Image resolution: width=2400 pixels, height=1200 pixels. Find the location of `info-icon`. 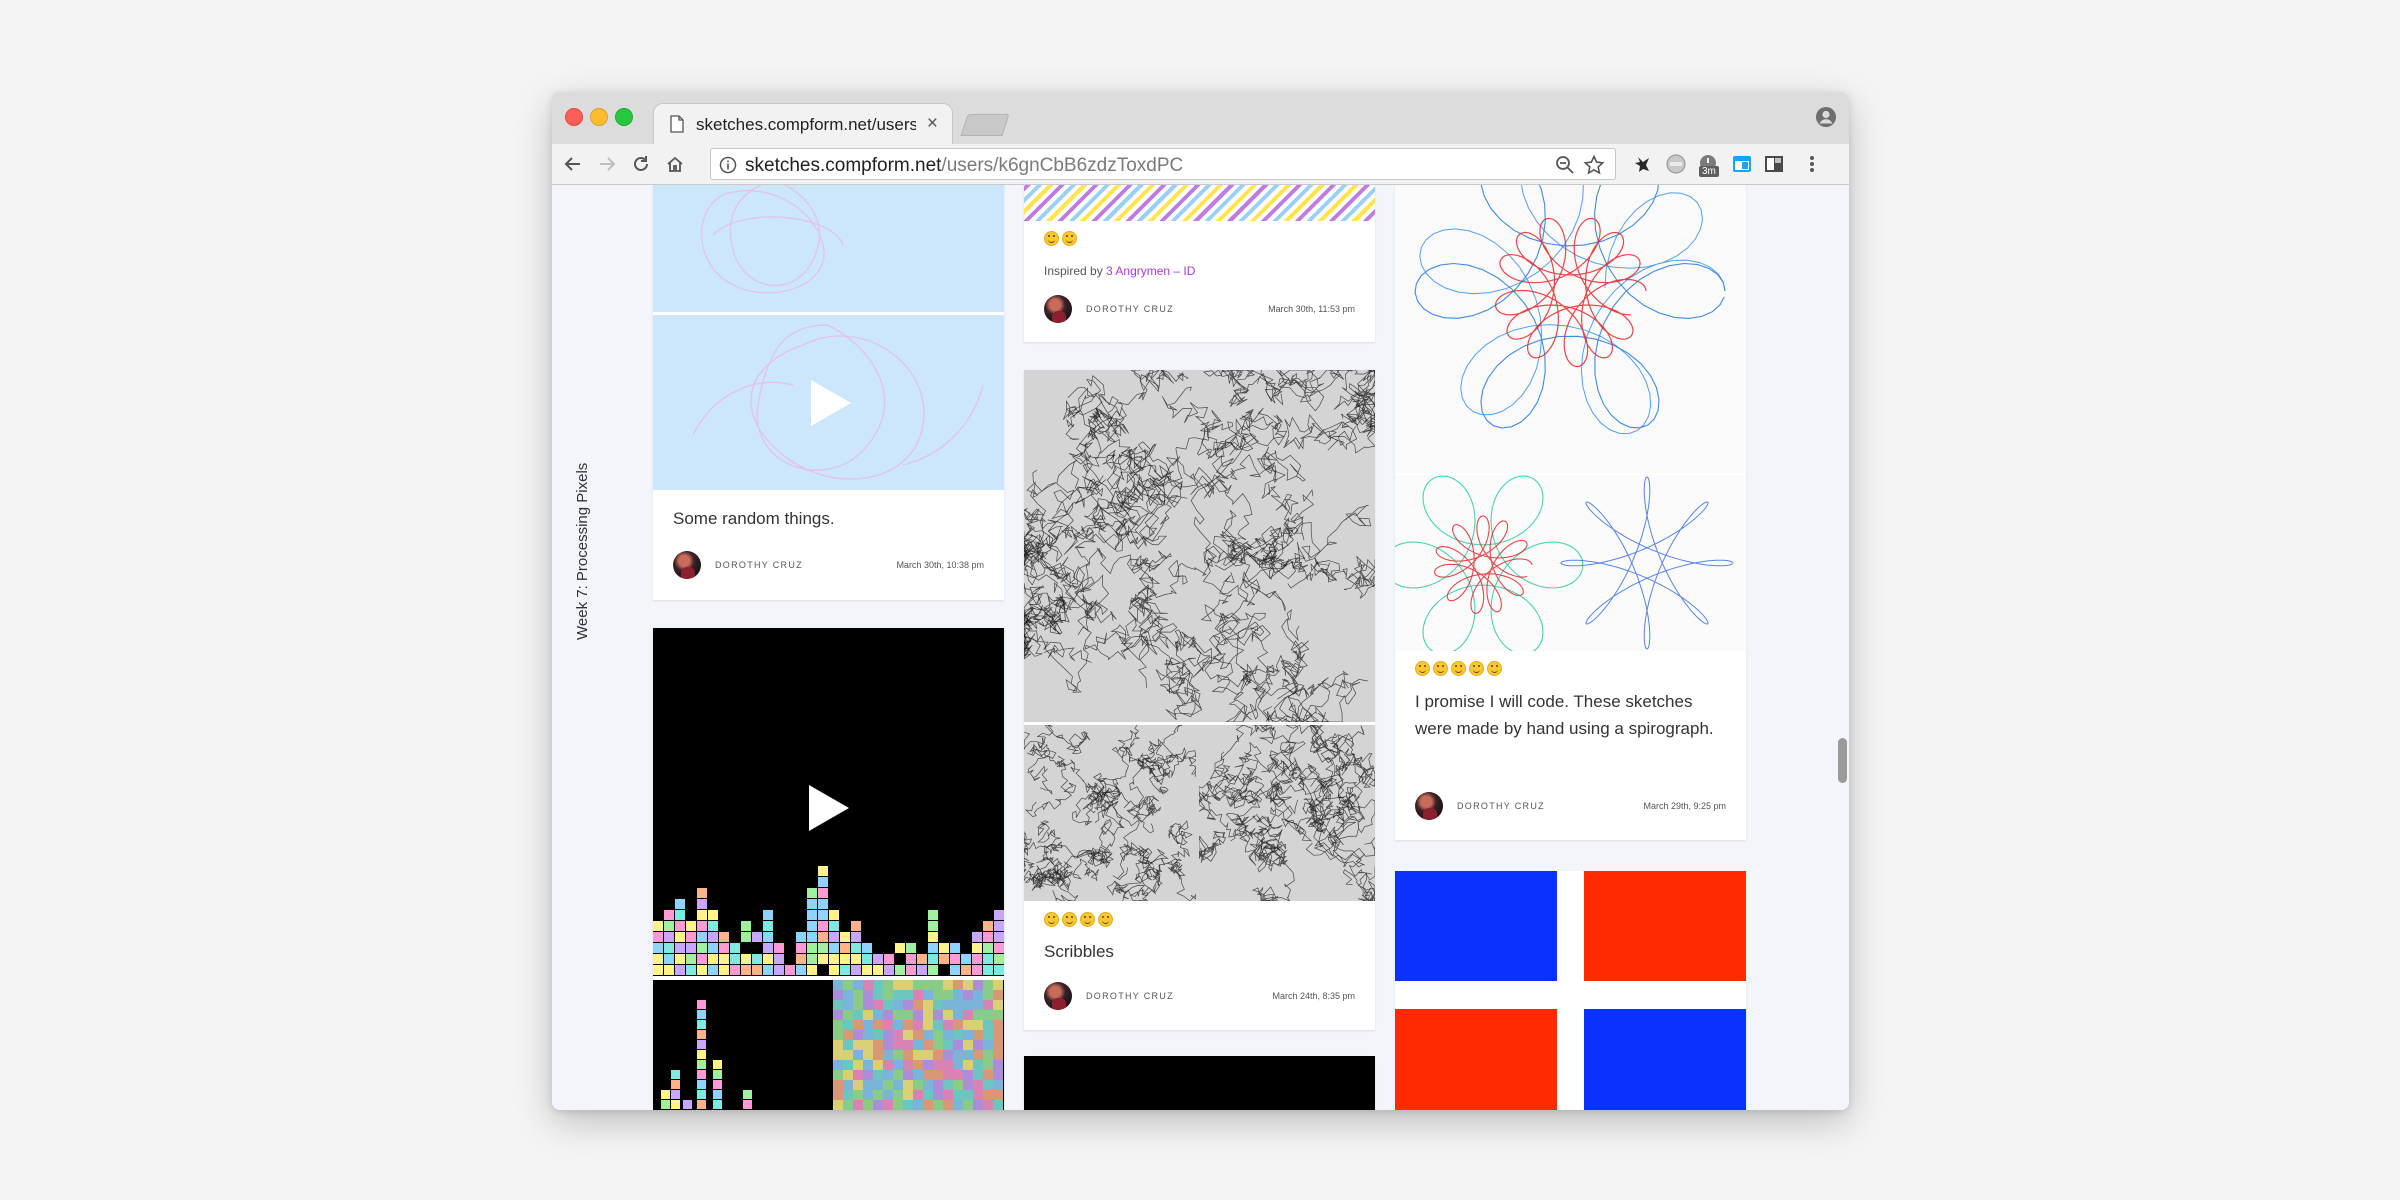

info-icon is located at coordinates (728, 165).